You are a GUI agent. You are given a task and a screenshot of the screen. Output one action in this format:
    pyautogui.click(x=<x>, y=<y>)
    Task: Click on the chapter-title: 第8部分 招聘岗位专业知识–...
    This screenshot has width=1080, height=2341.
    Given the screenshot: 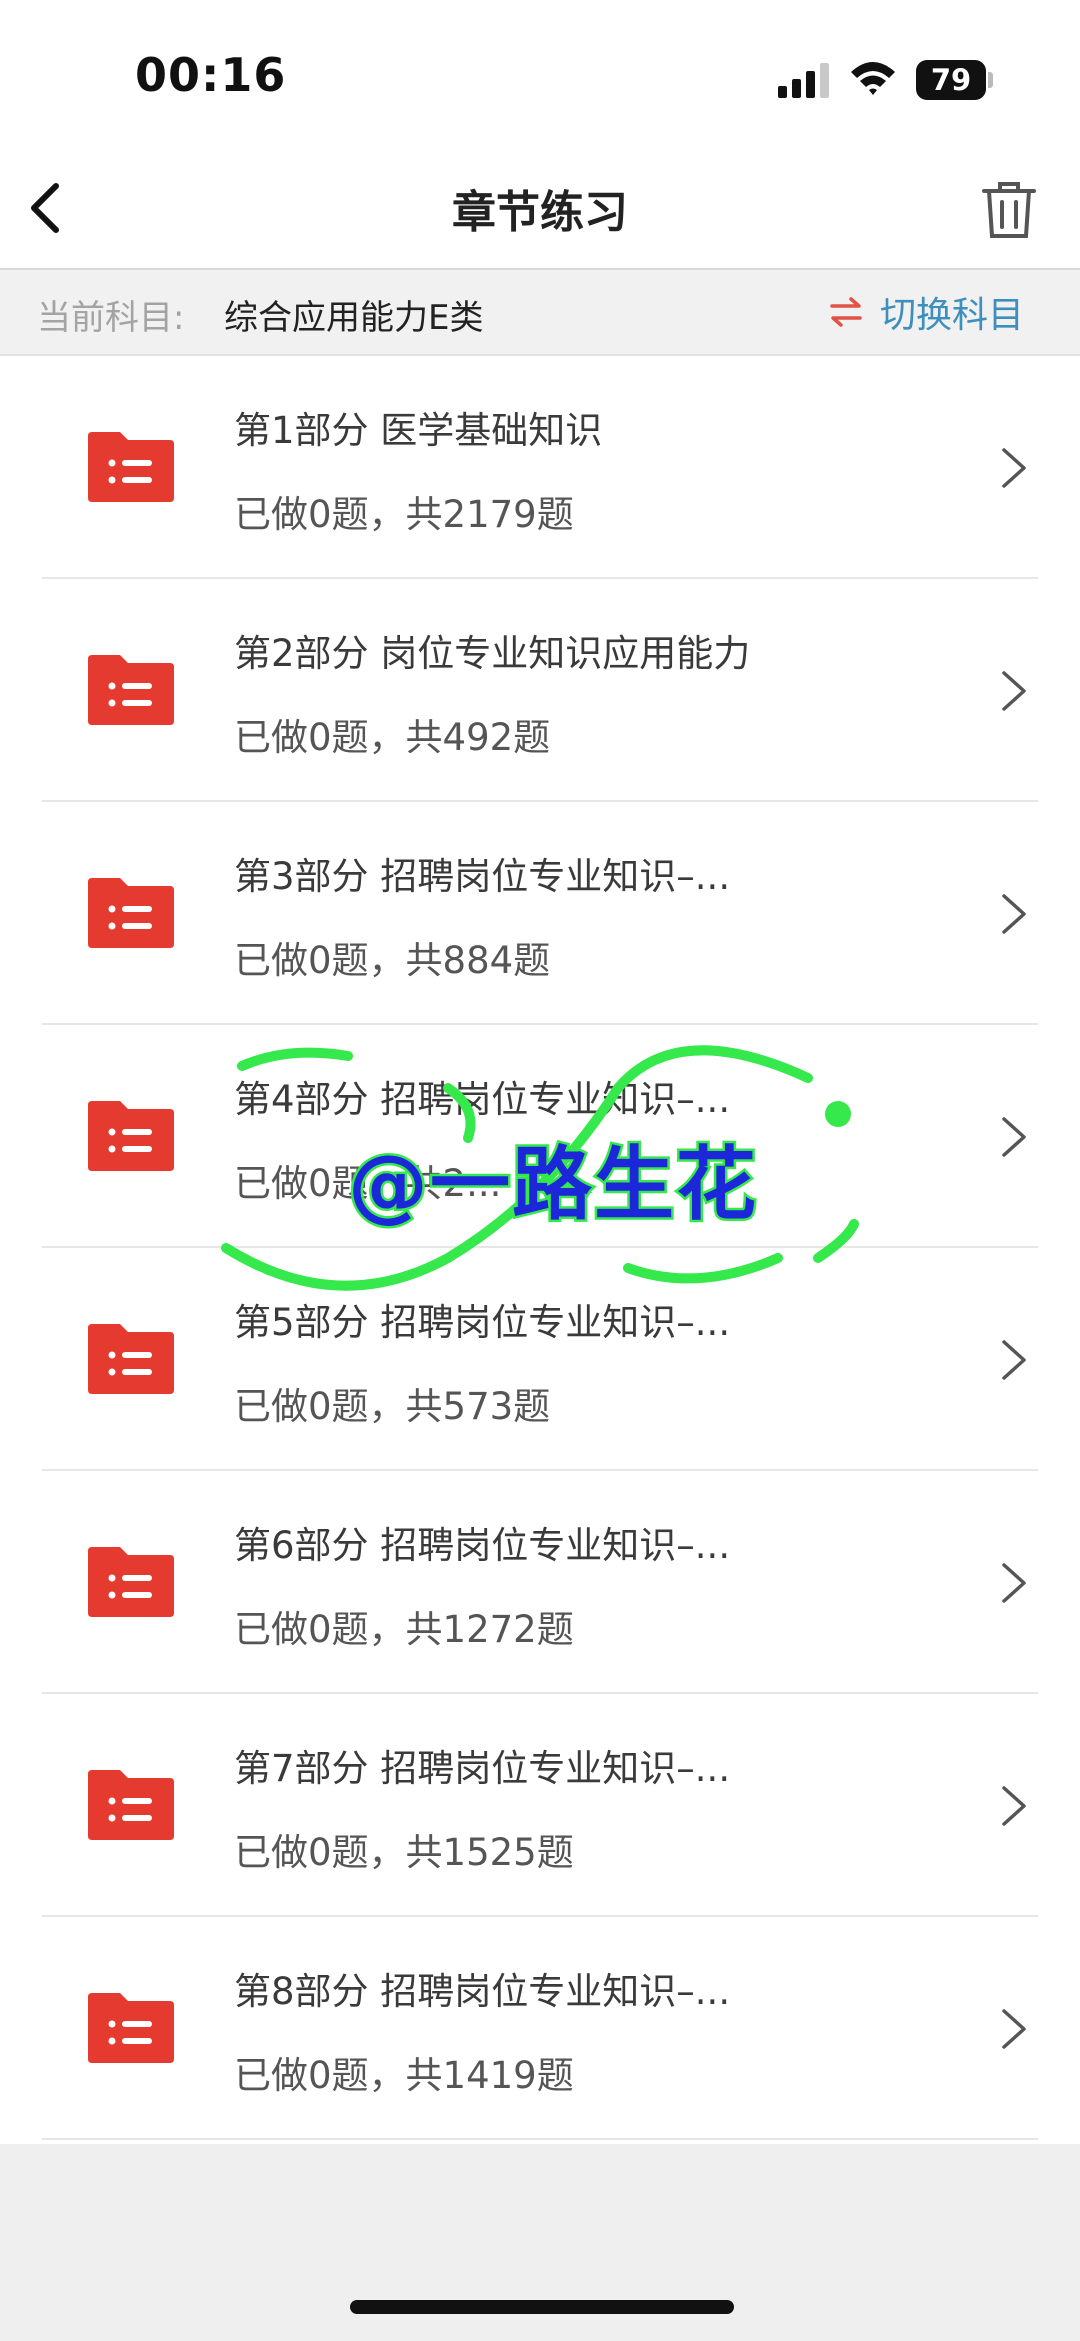 What is the action you would take?
    pyautogui.click(x=482, y=1991)
    